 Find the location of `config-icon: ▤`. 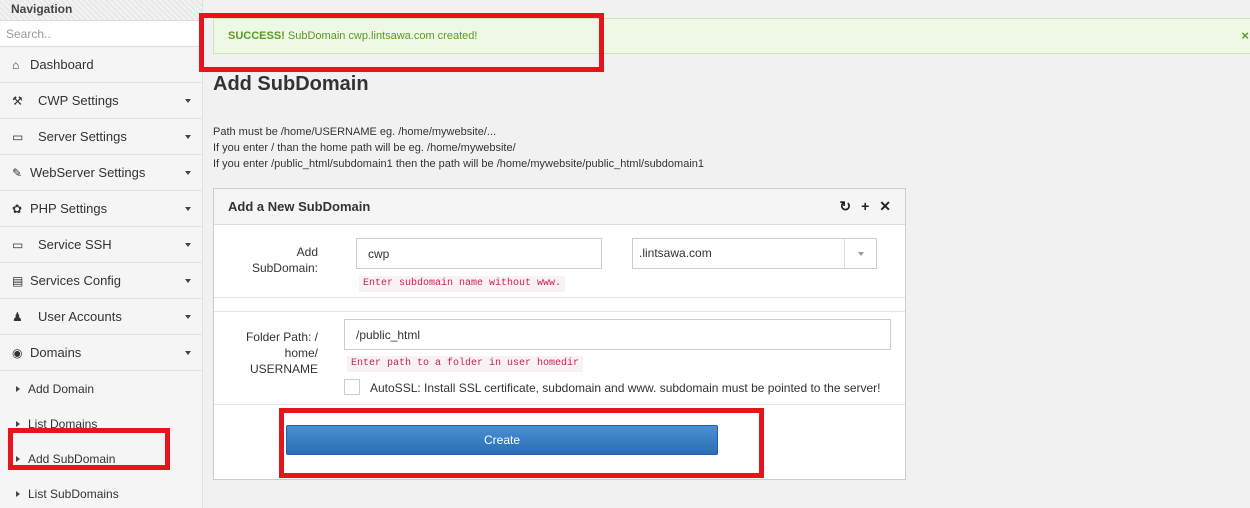

config-icon: ▤ is located at coordinates (18, 280).